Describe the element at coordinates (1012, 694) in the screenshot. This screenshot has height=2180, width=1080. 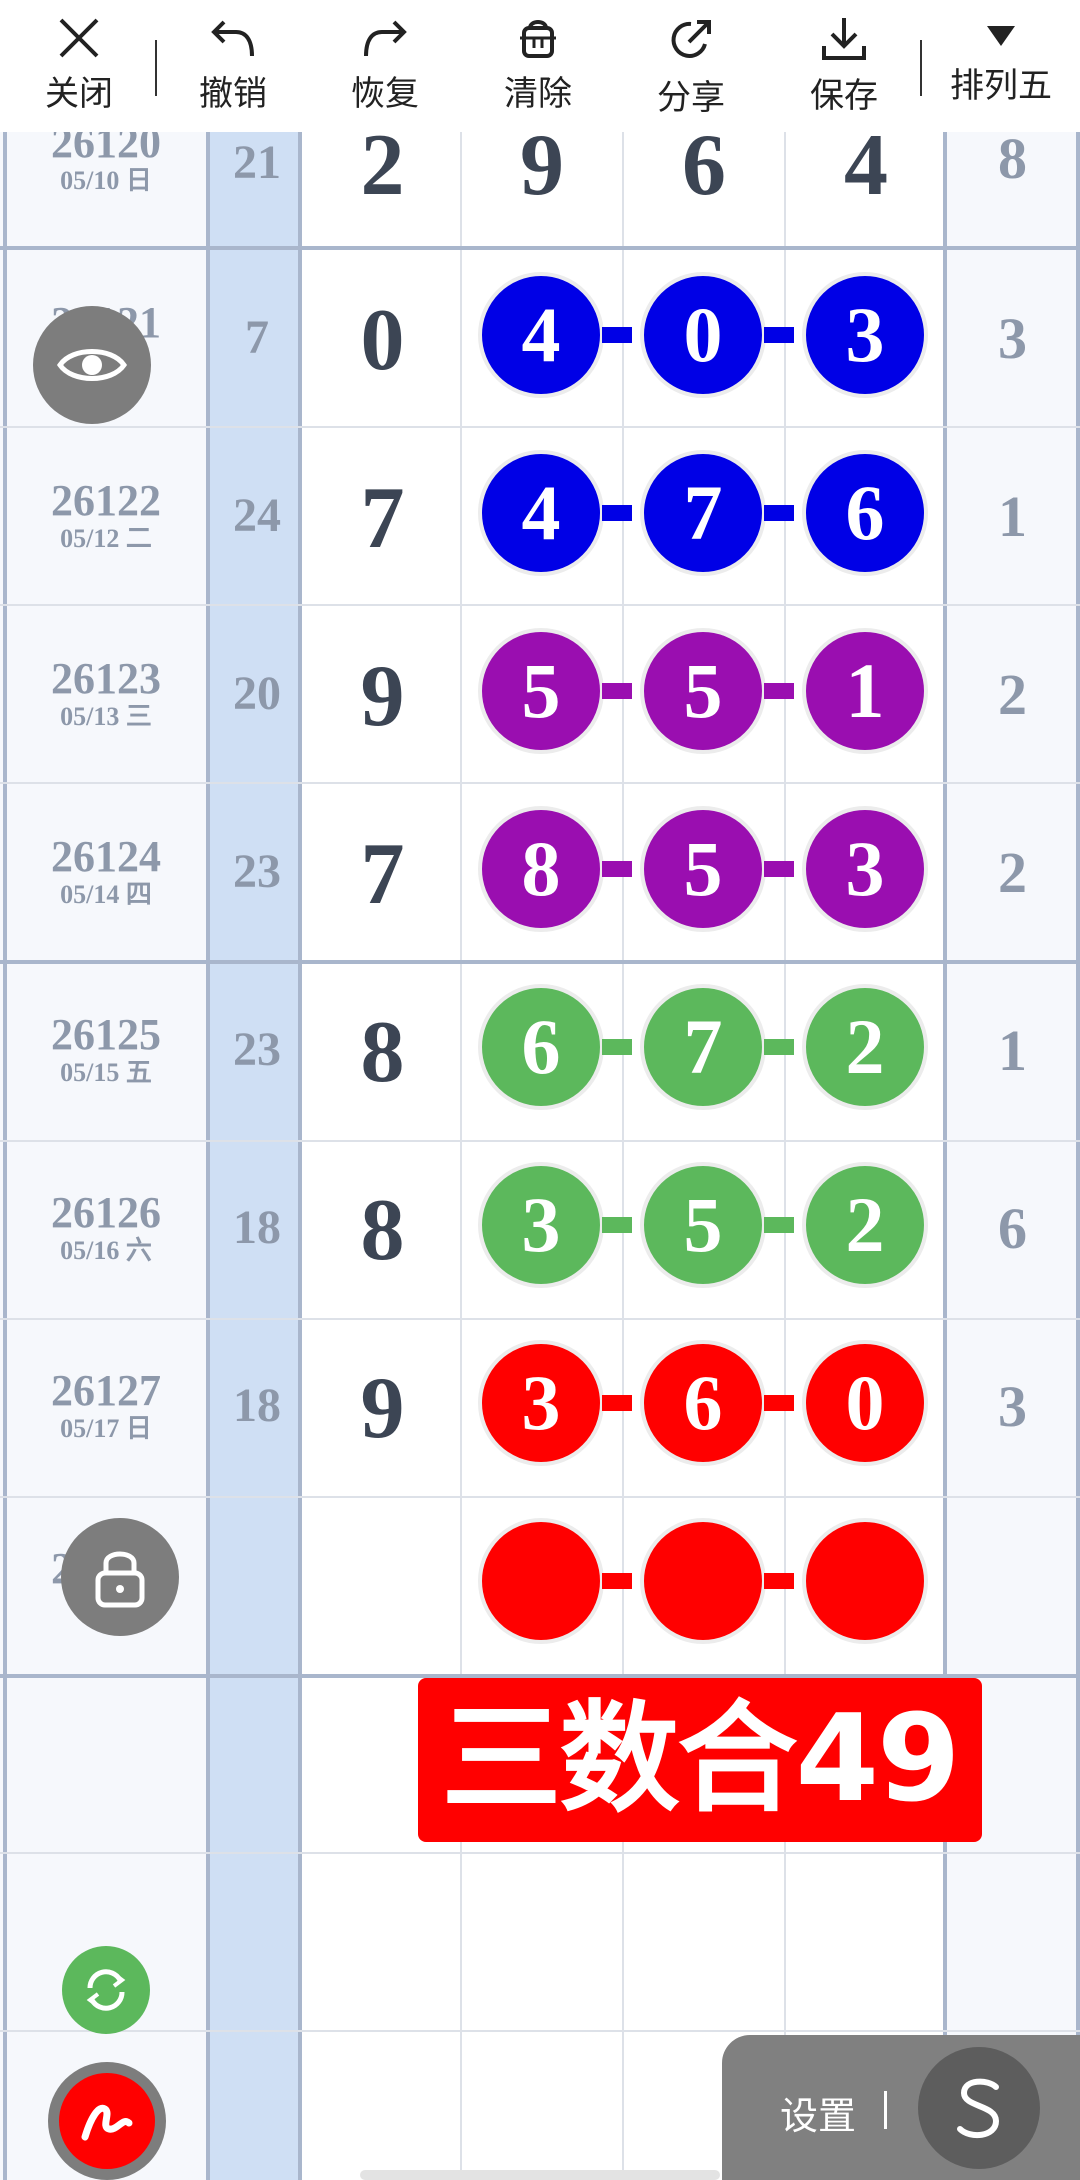
I see `tail-value: 2` at that location.